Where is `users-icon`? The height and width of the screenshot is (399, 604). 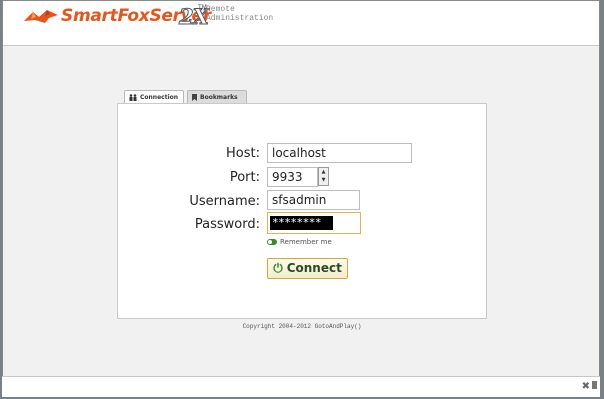 users-icon is located at coordinates (133, 97).